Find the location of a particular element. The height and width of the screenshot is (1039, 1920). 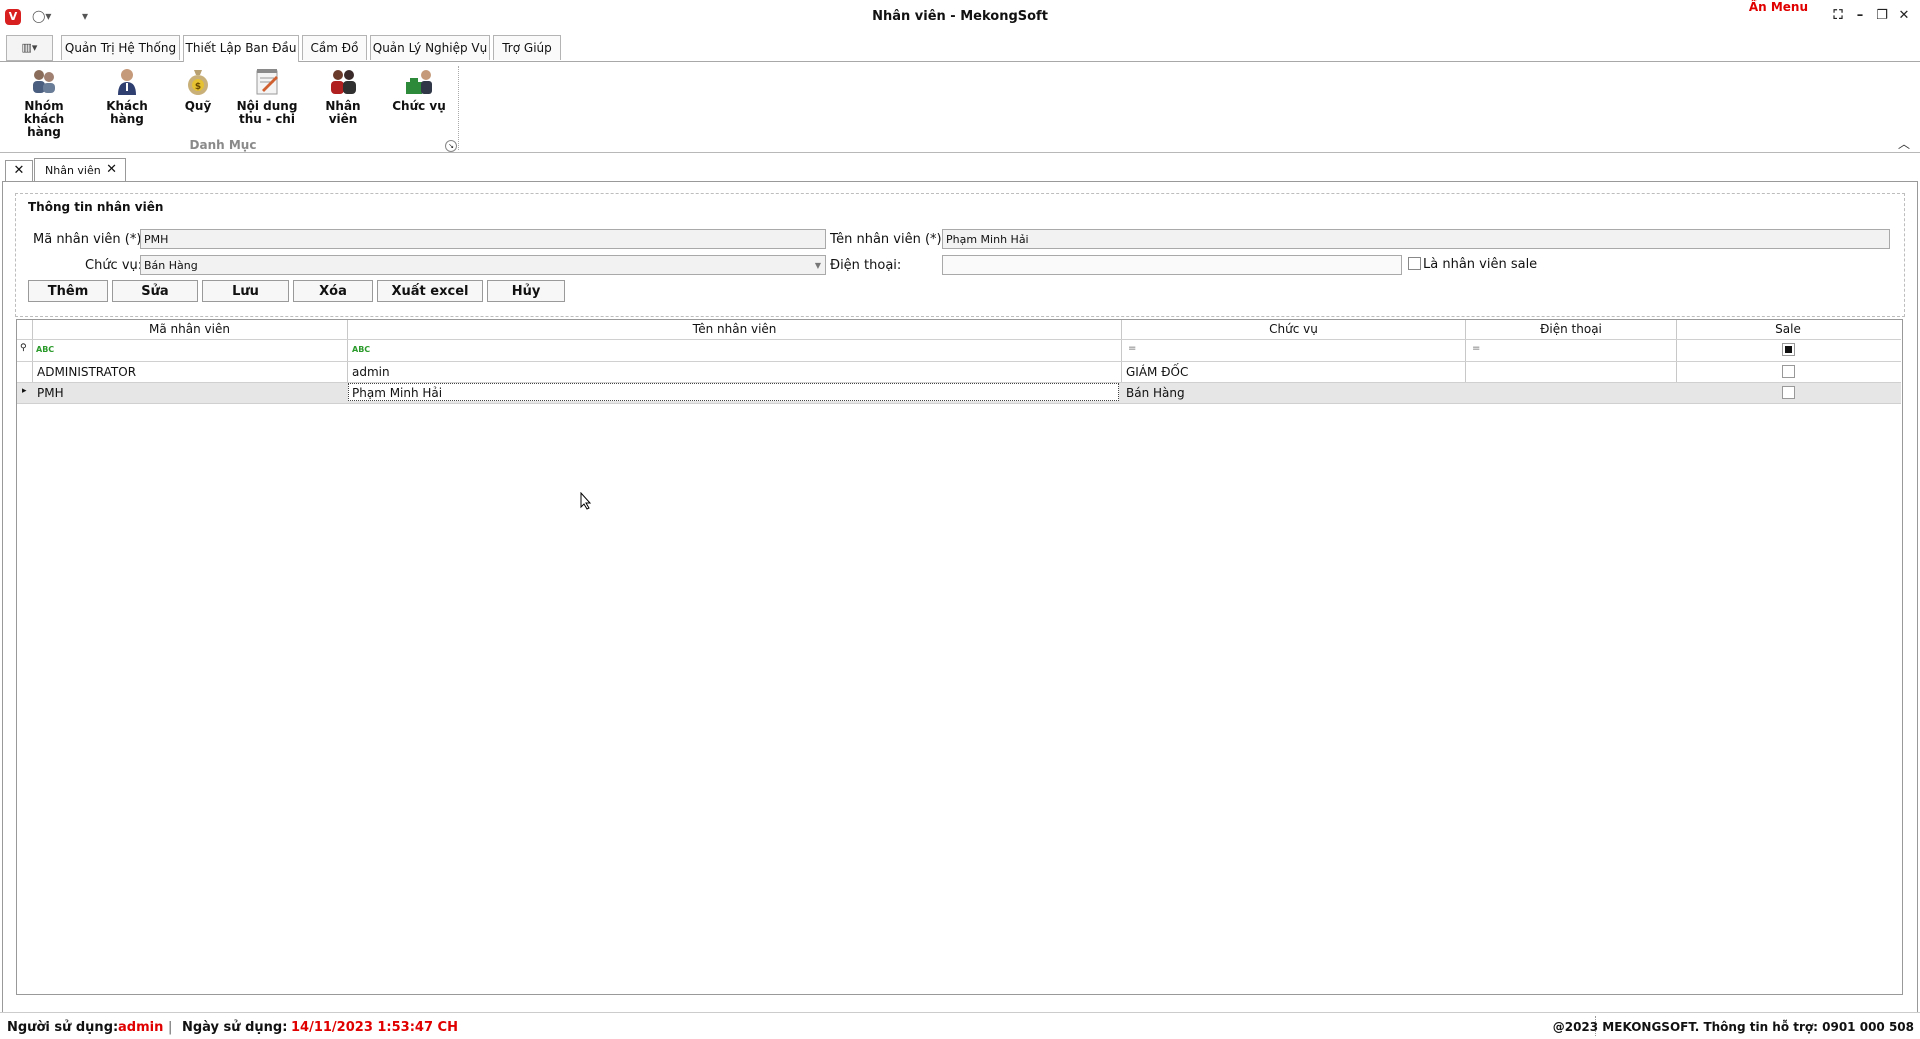

column-header-position: Chức vụ is located at coordinates (1293, 329).